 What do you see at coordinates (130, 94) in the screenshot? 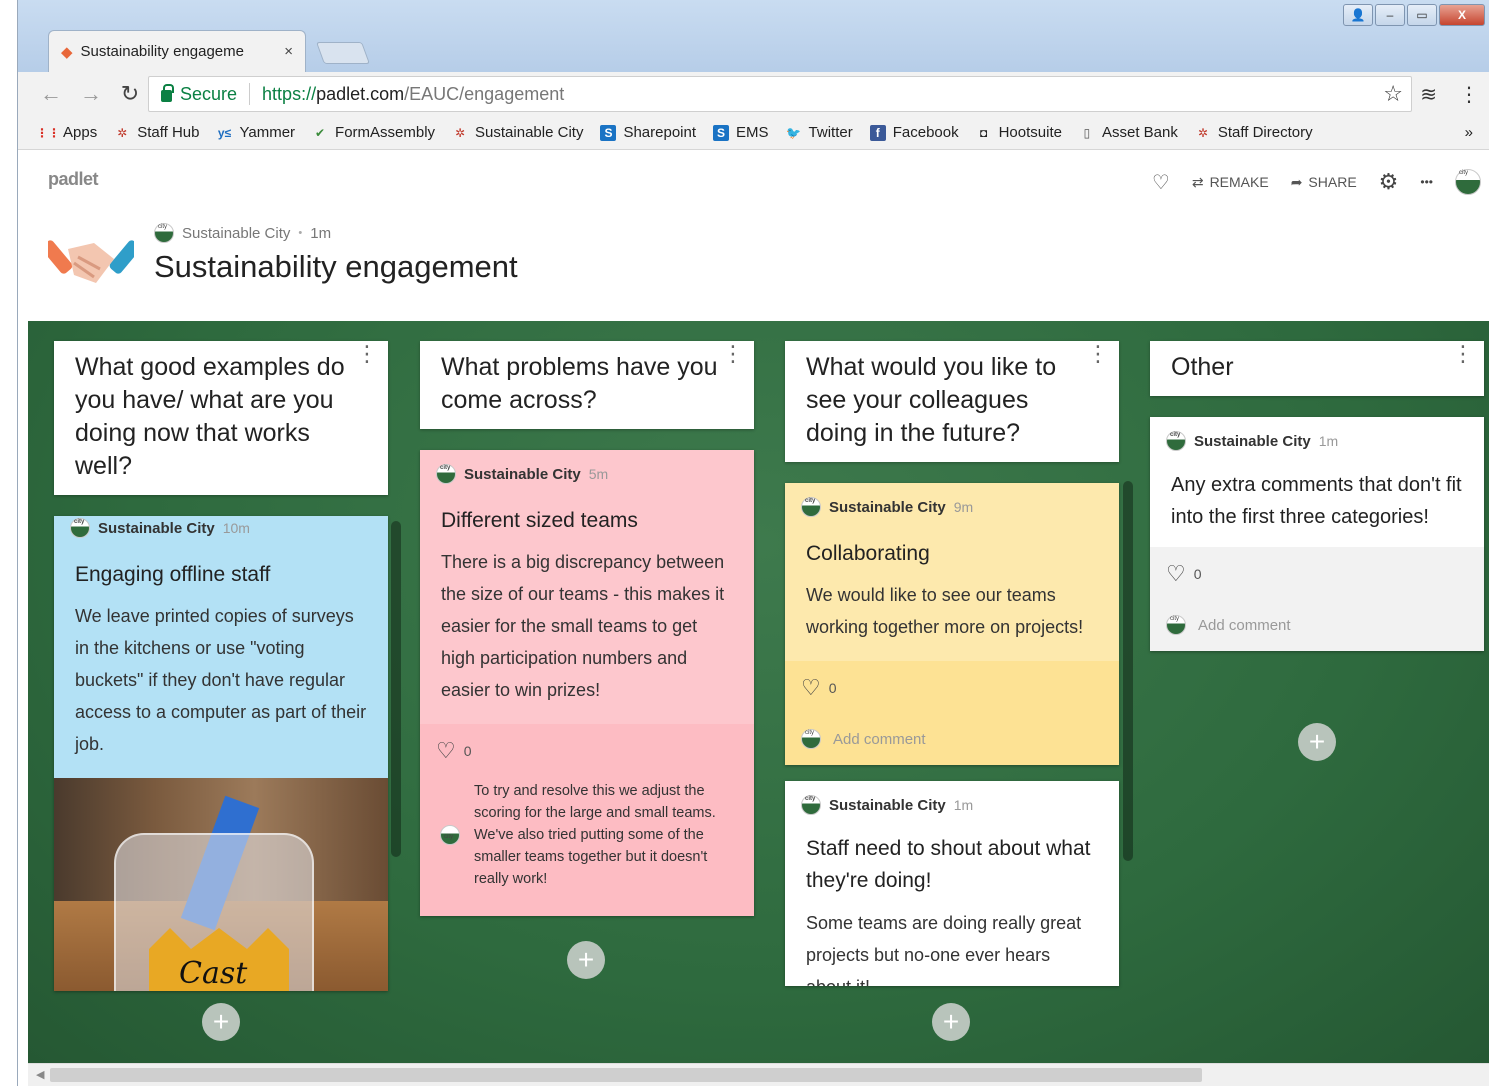
I see `reload-icon: ↻` at bounding box center [130, 94].